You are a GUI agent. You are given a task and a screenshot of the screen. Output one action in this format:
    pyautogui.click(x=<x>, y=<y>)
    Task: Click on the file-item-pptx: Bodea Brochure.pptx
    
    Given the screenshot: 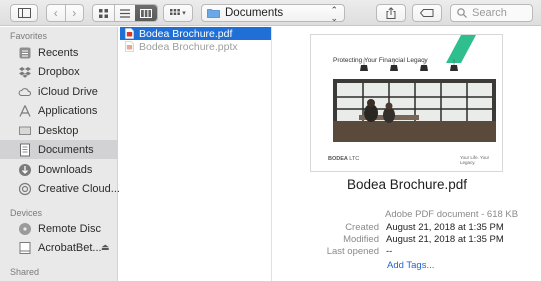 What is the action you would take?
    pyautogui.click(x=195, y=46)
    